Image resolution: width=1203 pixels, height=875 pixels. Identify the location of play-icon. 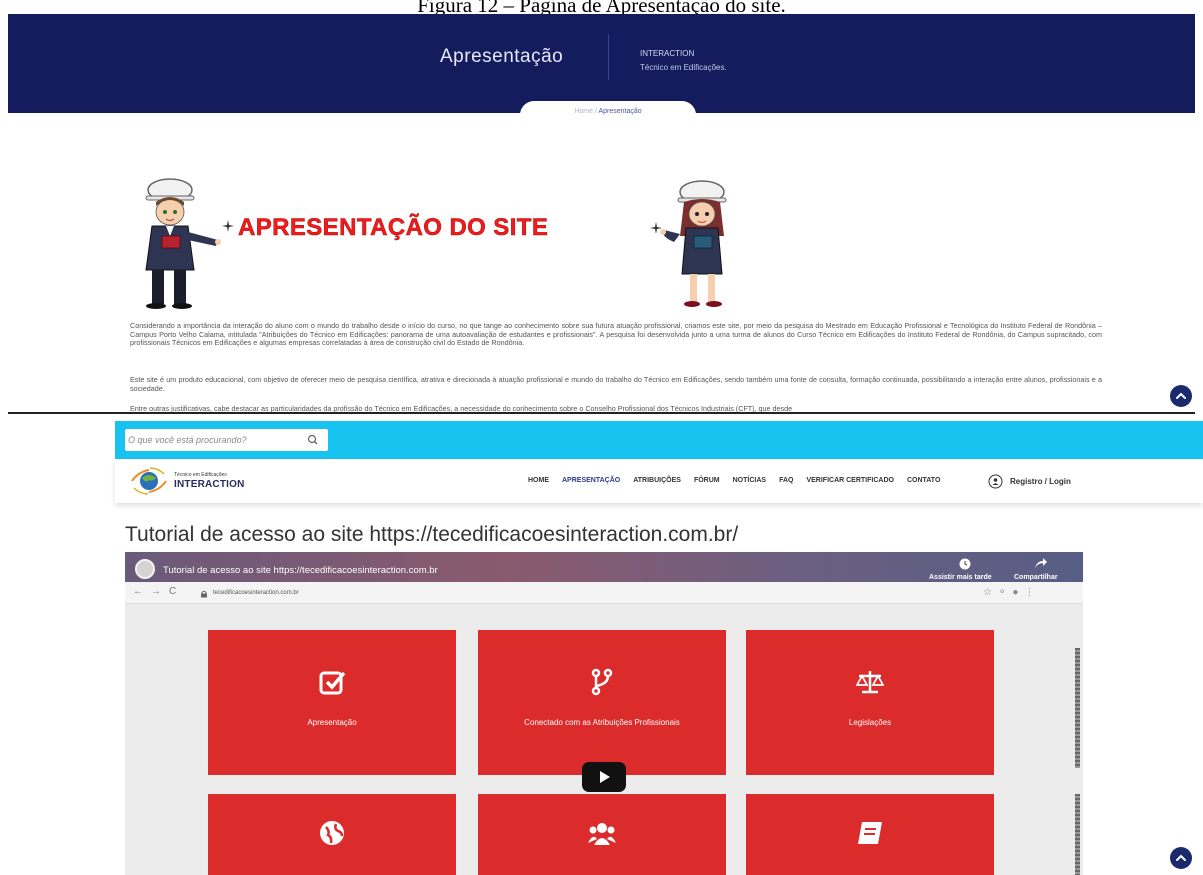
(605, 777).